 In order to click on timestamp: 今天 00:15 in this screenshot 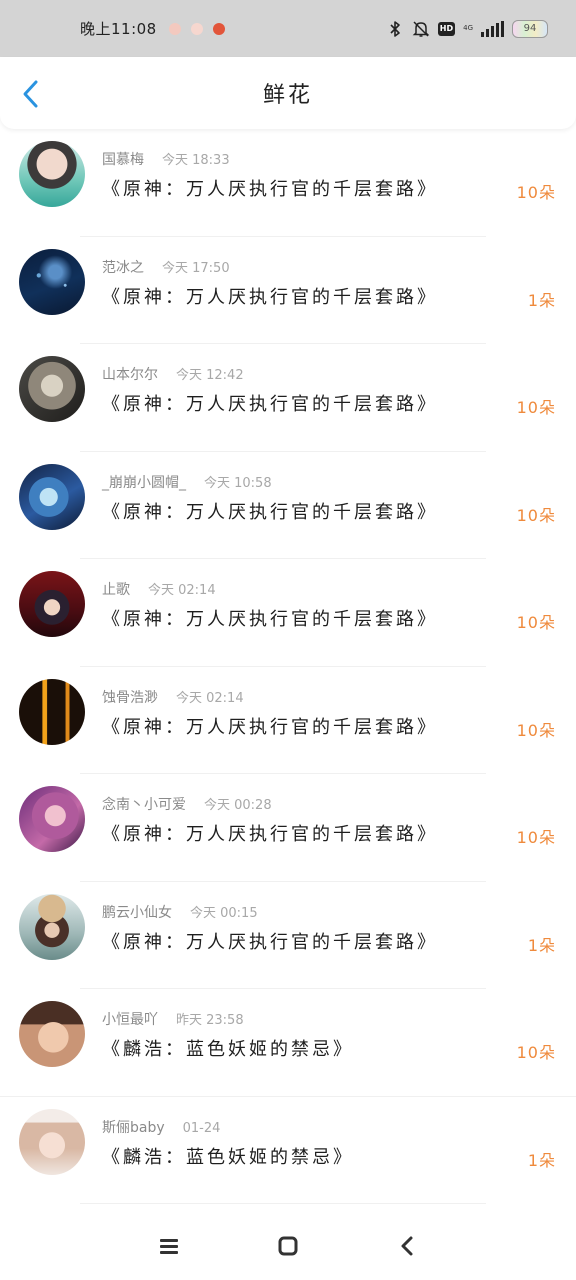, I will do `click(224, 913)`.